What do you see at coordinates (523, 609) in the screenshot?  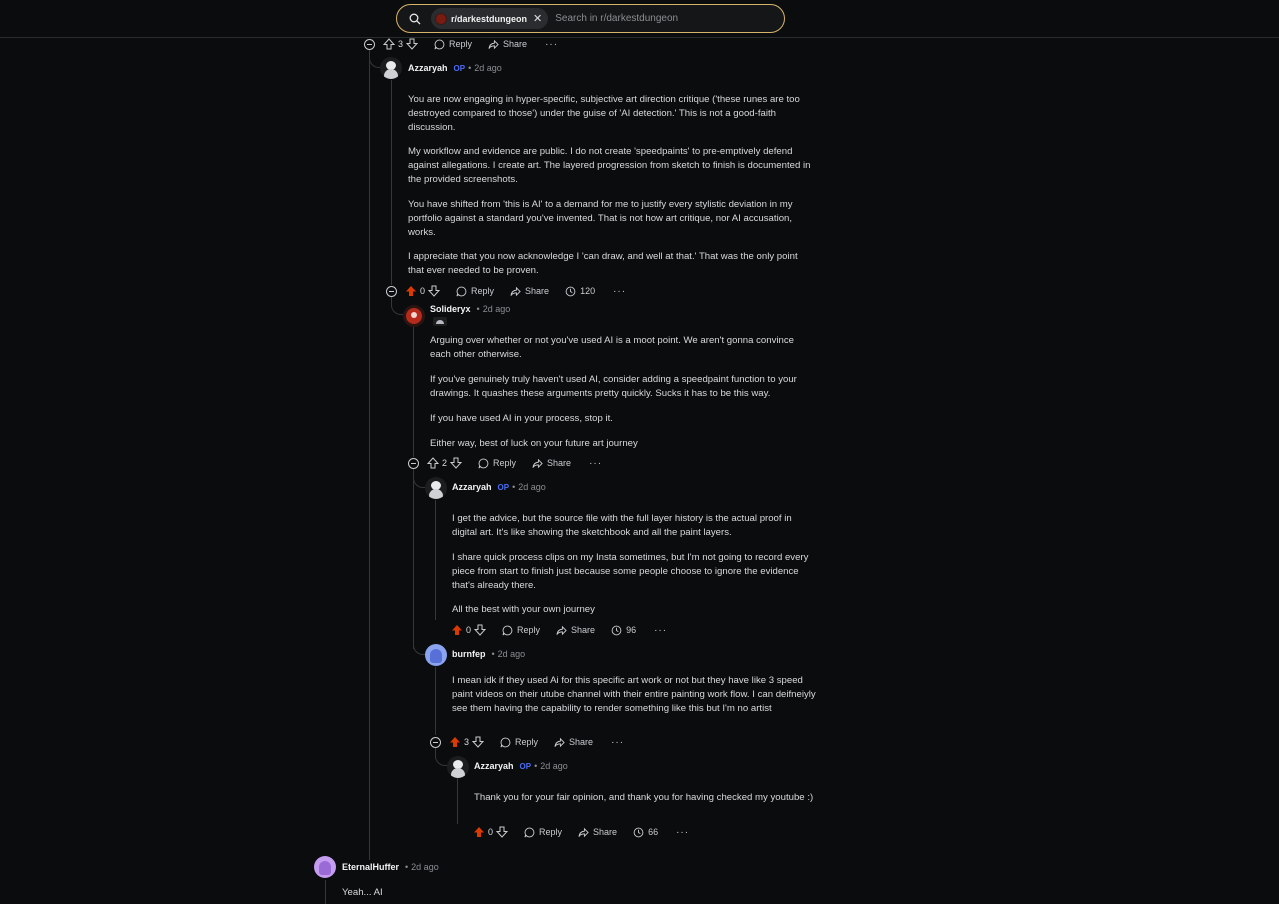 I see `comment-paragraph: All the best with your own journey` at bounding box center [523, 609].